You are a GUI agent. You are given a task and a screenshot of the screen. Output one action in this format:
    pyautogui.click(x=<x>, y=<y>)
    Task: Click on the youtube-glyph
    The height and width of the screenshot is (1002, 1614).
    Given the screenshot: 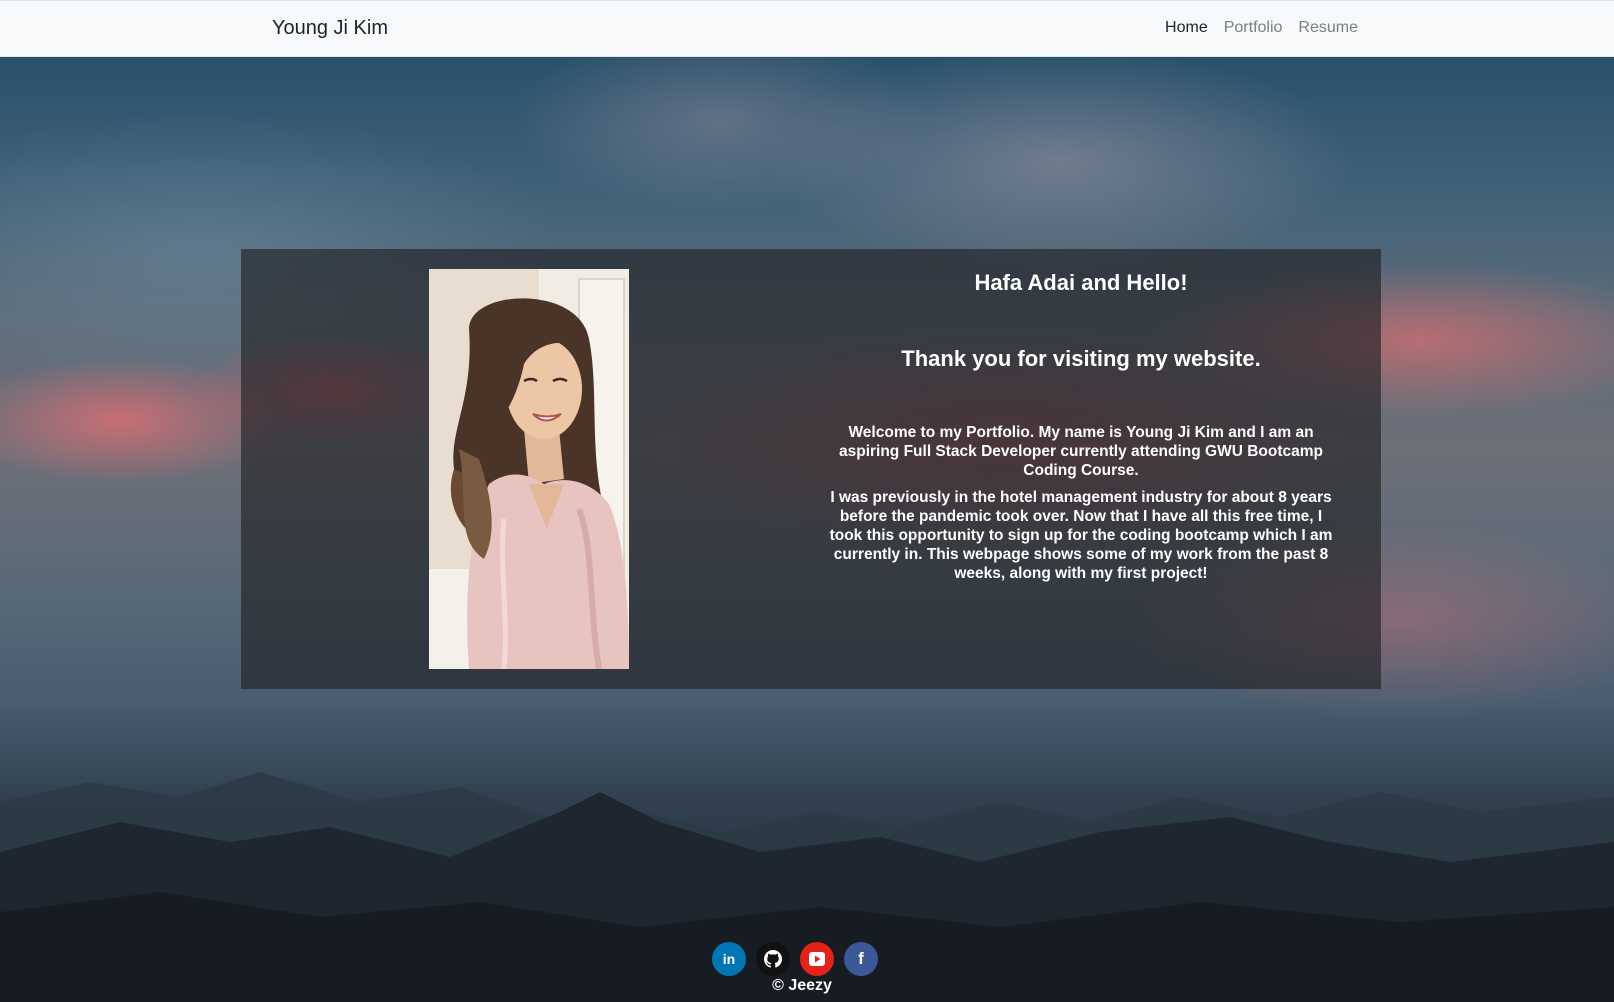 What is the action you would take?
    pyautogui.click(x=817, y=959)
    